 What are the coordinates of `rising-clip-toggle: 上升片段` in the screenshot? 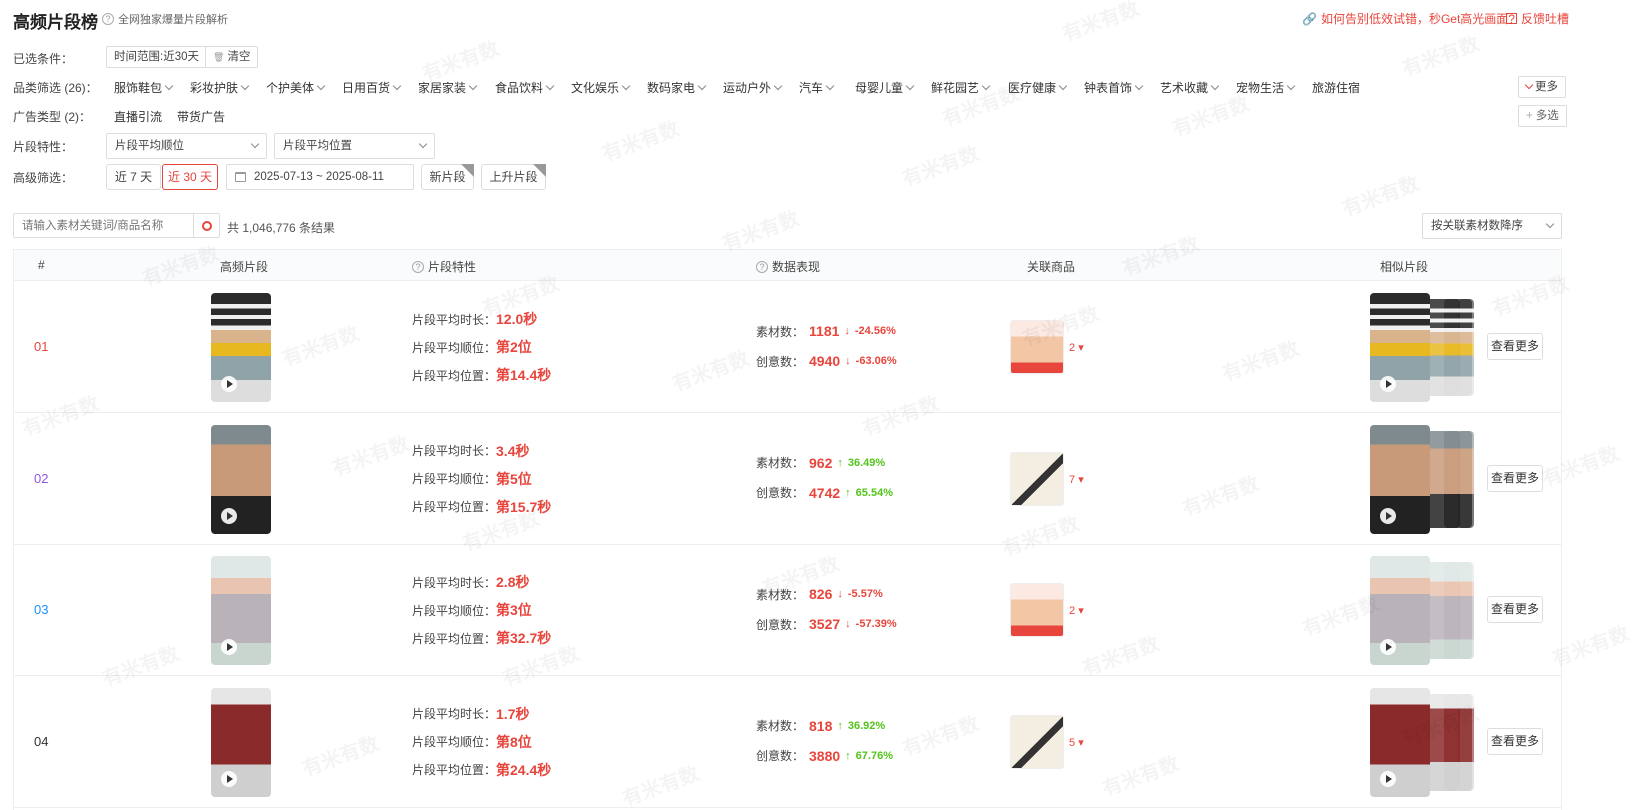 It's located at (513, 177).